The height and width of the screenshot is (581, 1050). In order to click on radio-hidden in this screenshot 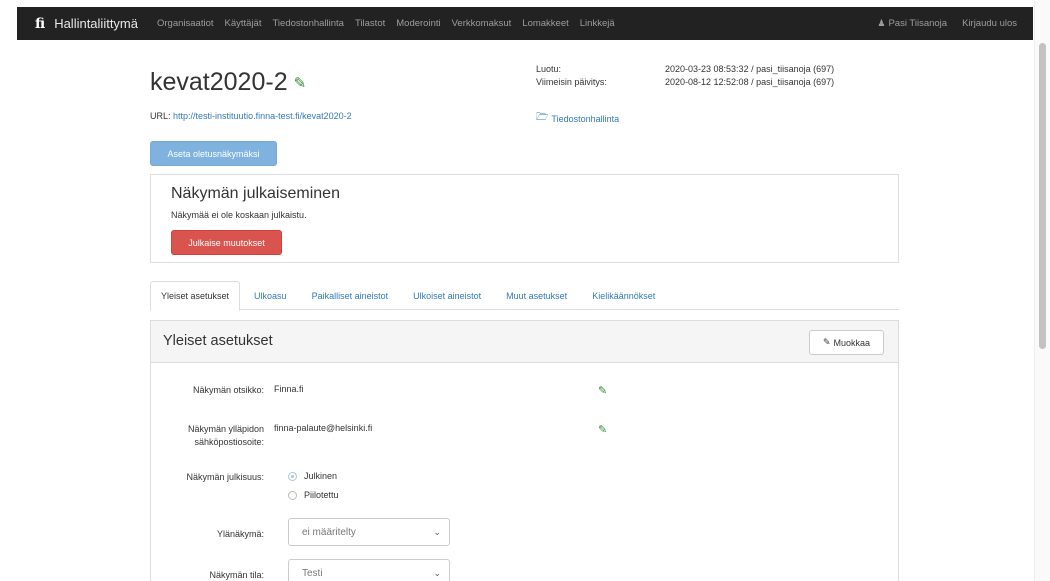, I will do `click(292, 495)`.